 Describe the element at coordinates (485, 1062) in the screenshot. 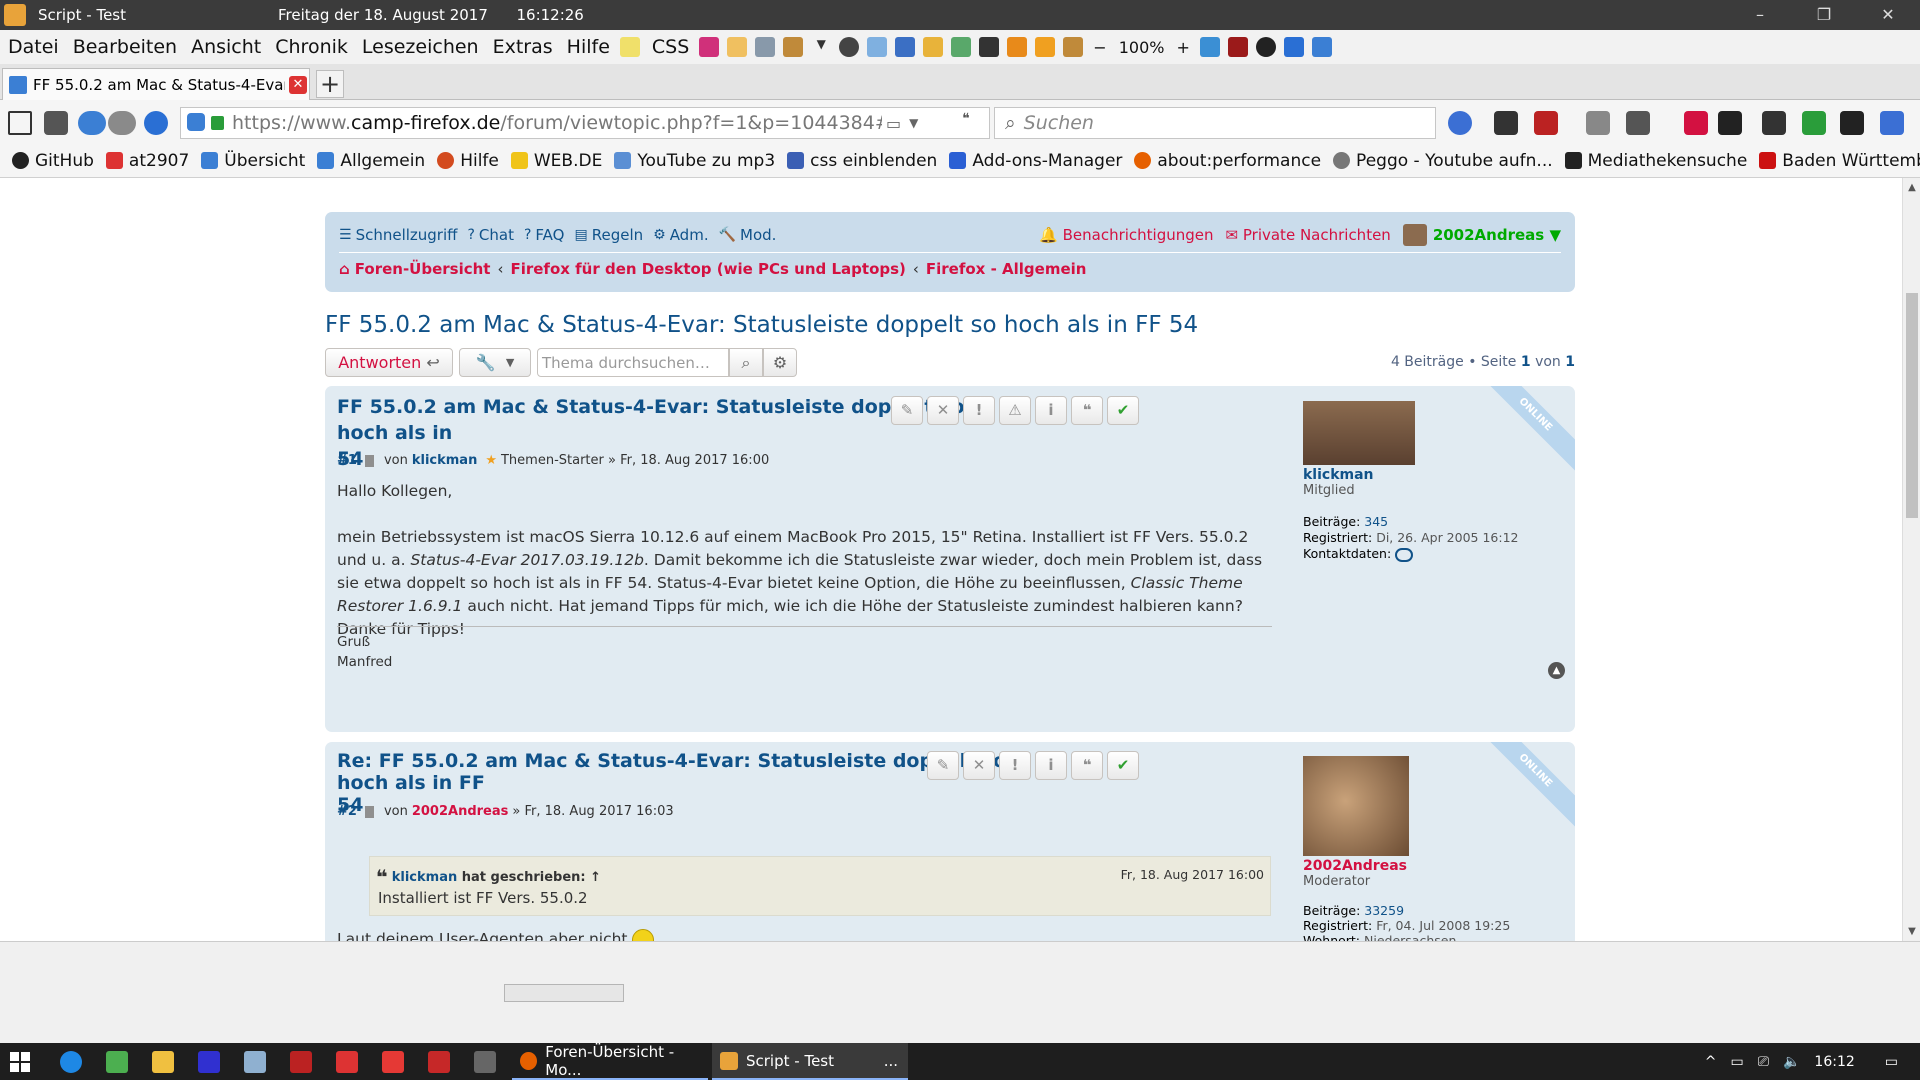

I see `device-app-icon` at that location.